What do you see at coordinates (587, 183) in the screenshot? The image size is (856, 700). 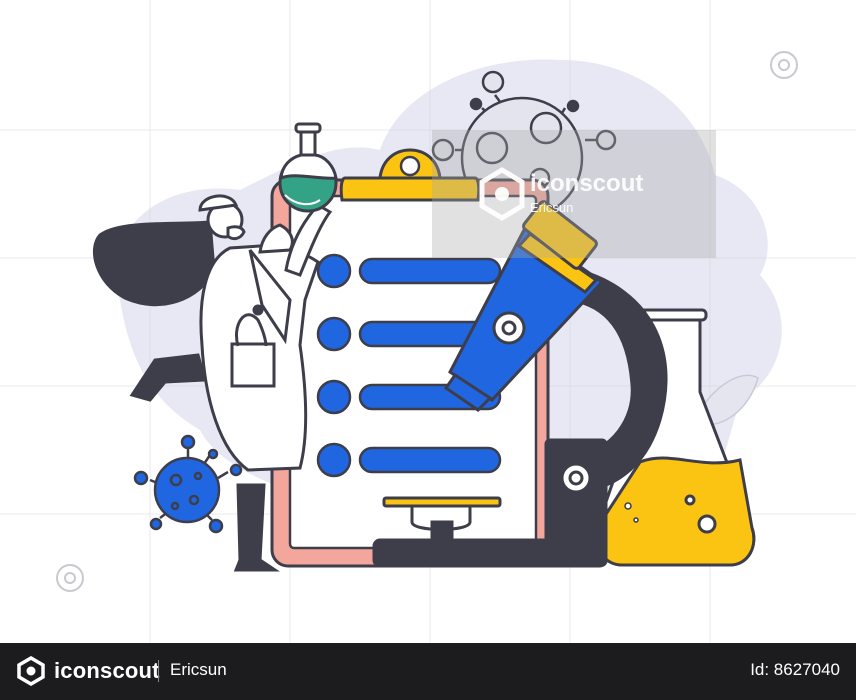 I see `watermark-brand: iconscout` at bounding box center [587, 183].